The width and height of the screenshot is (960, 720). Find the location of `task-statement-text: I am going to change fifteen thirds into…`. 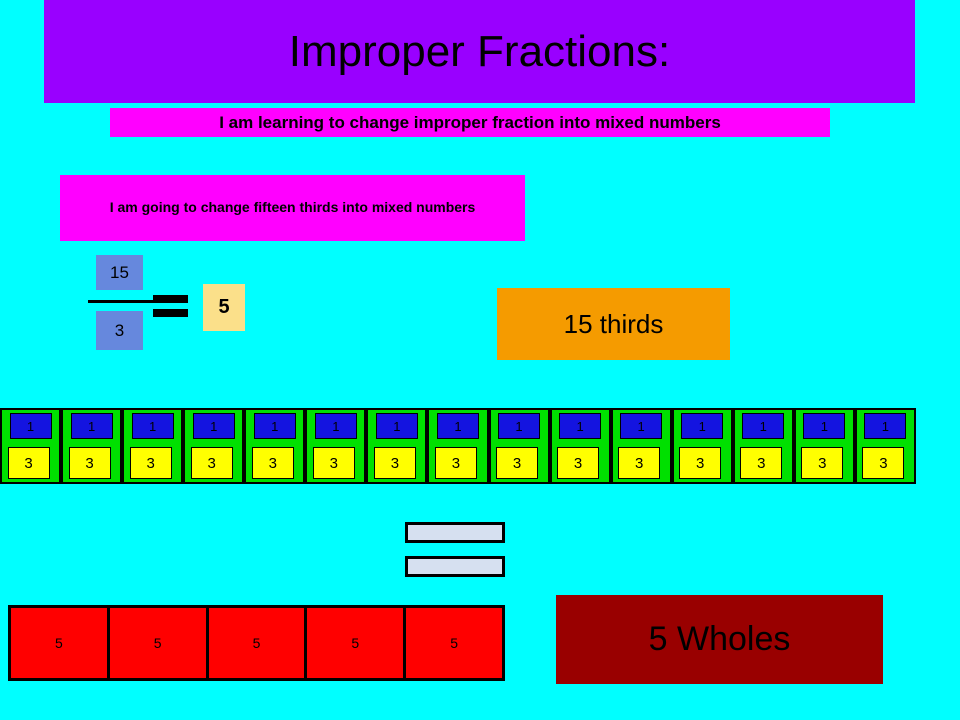

task-statement-text: I am going to change fifteen thirds into… is located at coordinates (292, 207).